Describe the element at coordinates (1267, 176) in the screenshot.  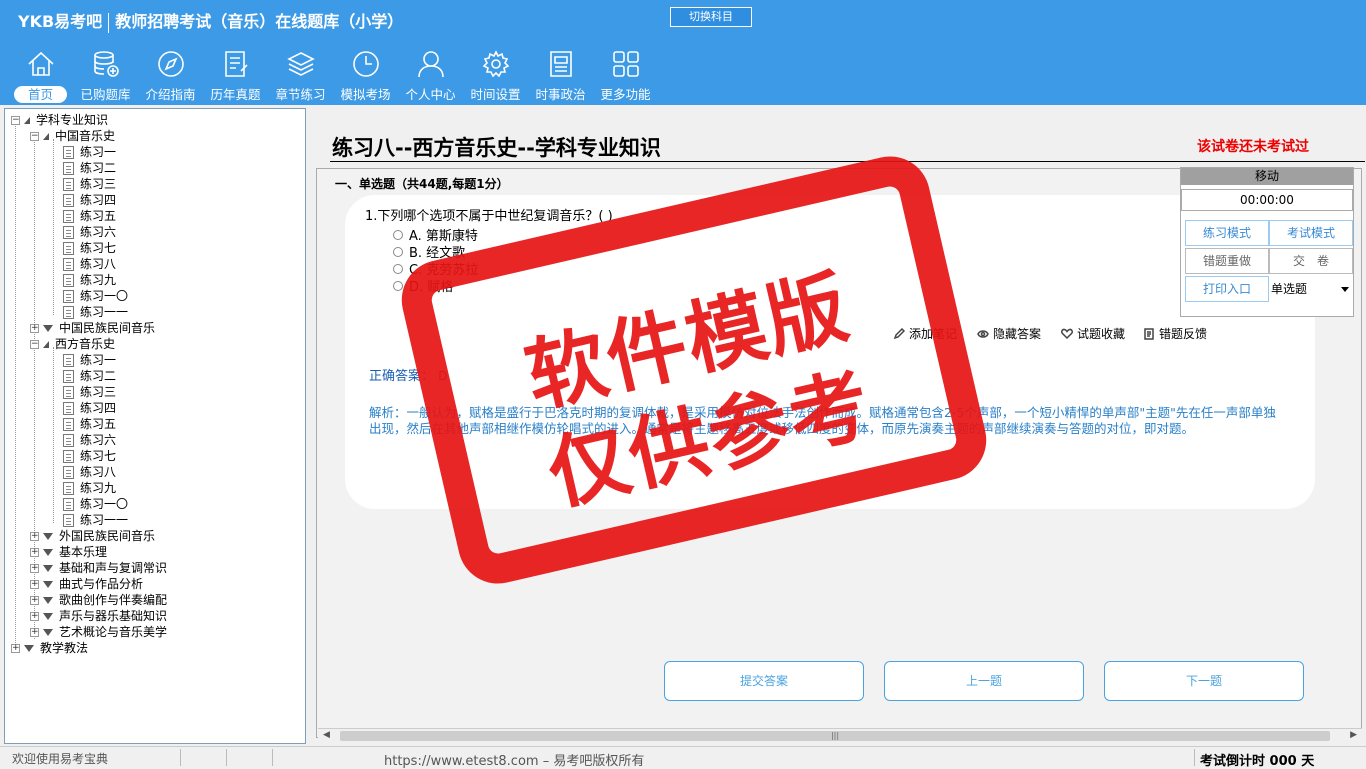
I see `move-handle: 移动` at that location.